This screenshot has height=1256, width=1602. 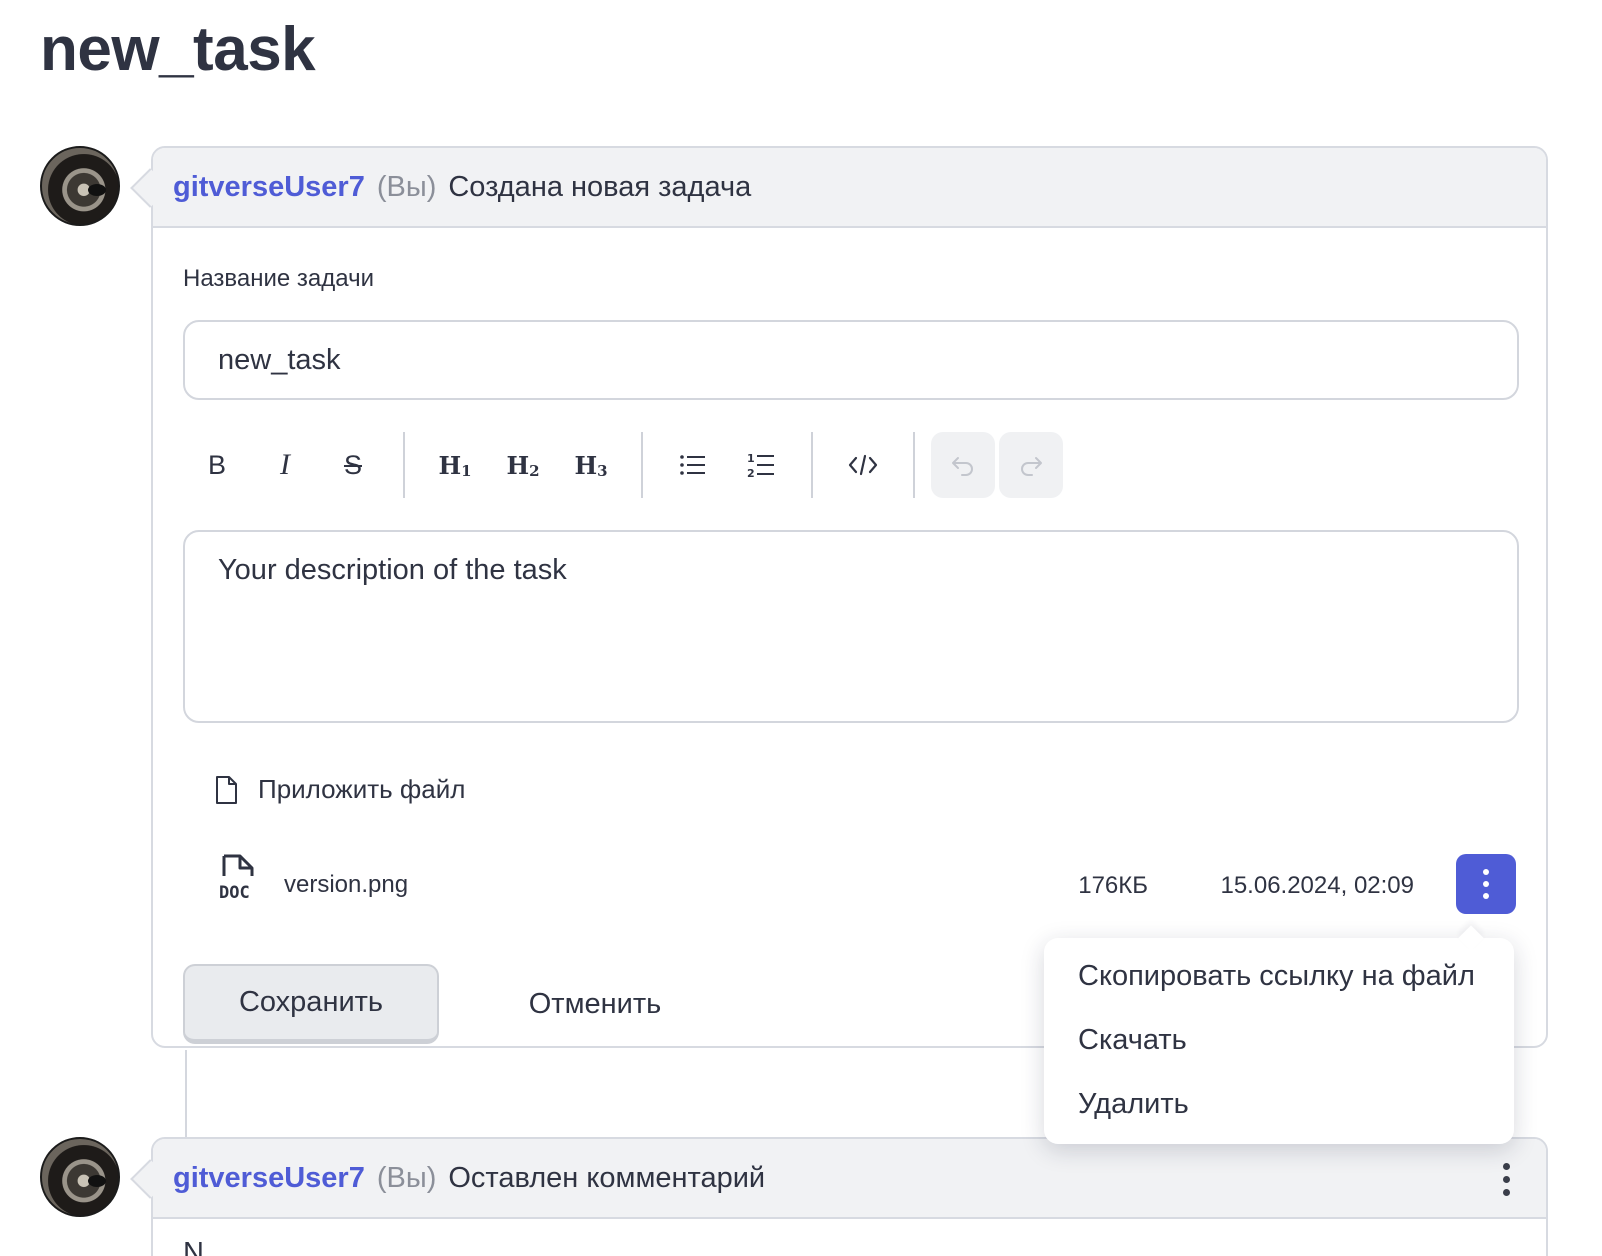 What do you see at coordinates (838, 188) in the screenshot?
I see `event-card-header: gitverseUser7 (Вы) Создана новая задача` at bounding box center [838, 188].